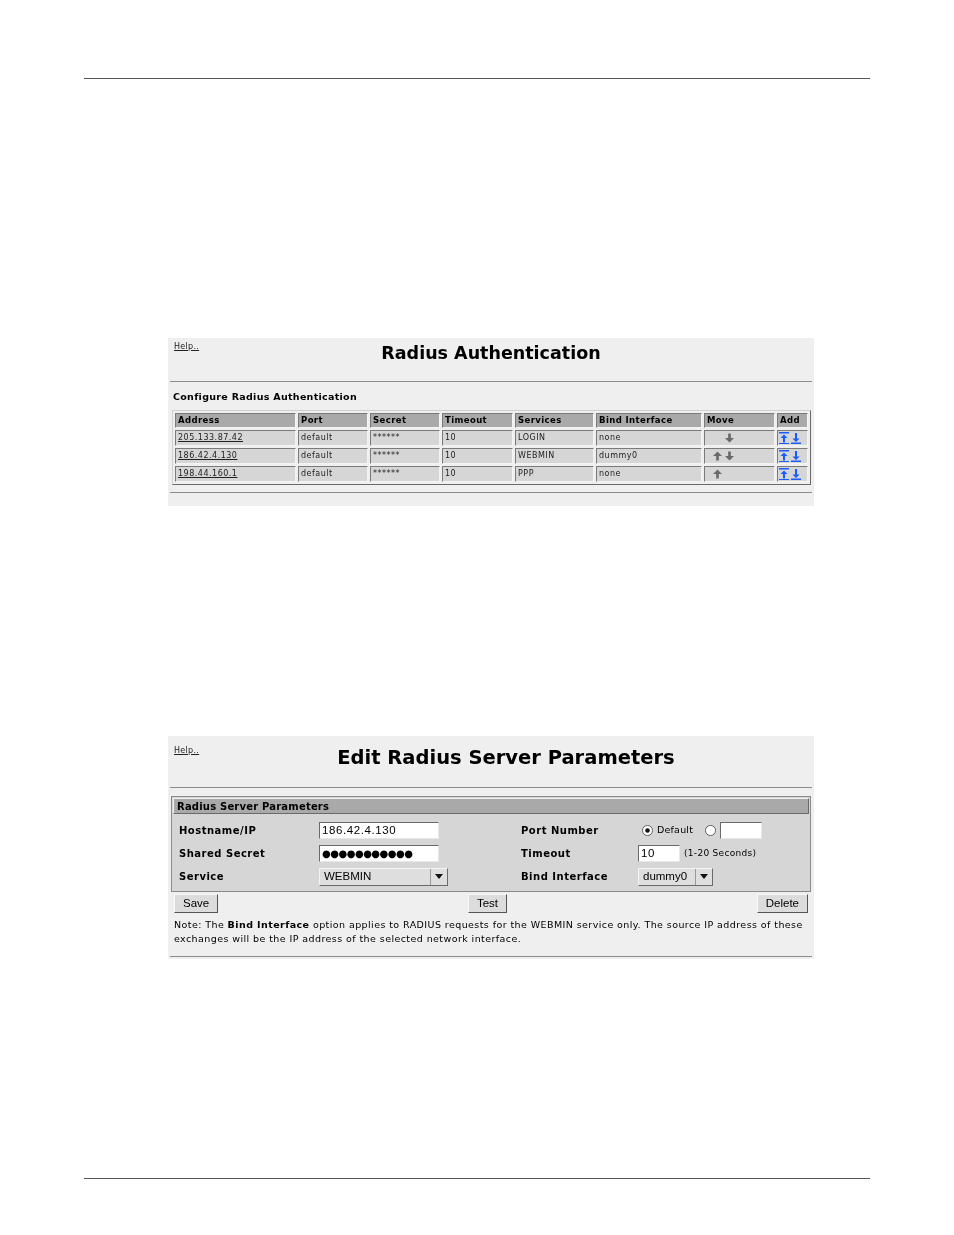 This screenshot has height=1235, width=954. What do you see at coordinates (222, 854) in the screenshot?
I see `field-label: Shared Secret` at bounding box center [222, 854].